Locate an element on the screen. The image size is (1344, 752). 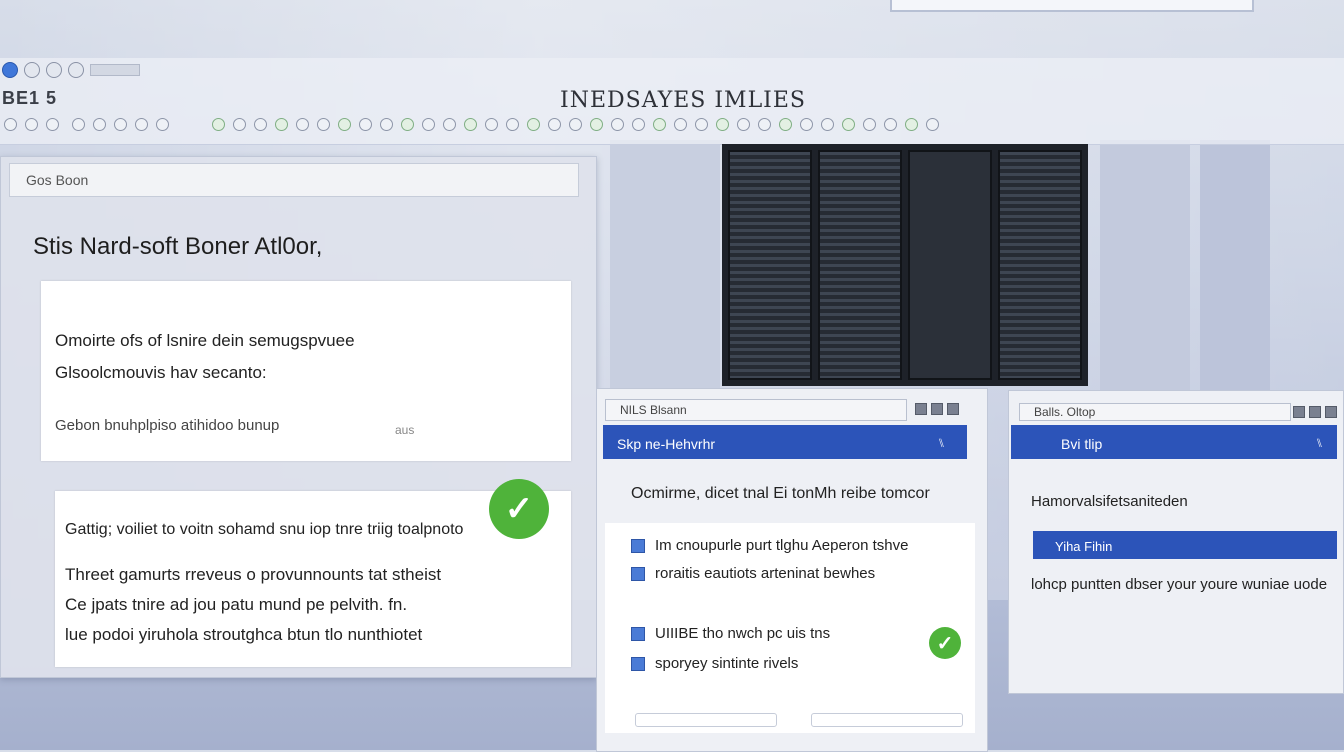
forward-icon is located at coordinates (76, 70).